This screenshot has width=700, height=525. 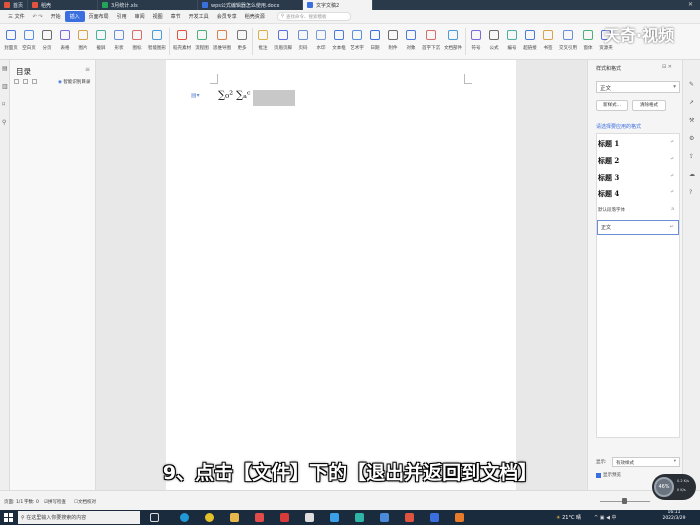 I want to click on toc-options-icon: ≡, so click(x=87, y=69).